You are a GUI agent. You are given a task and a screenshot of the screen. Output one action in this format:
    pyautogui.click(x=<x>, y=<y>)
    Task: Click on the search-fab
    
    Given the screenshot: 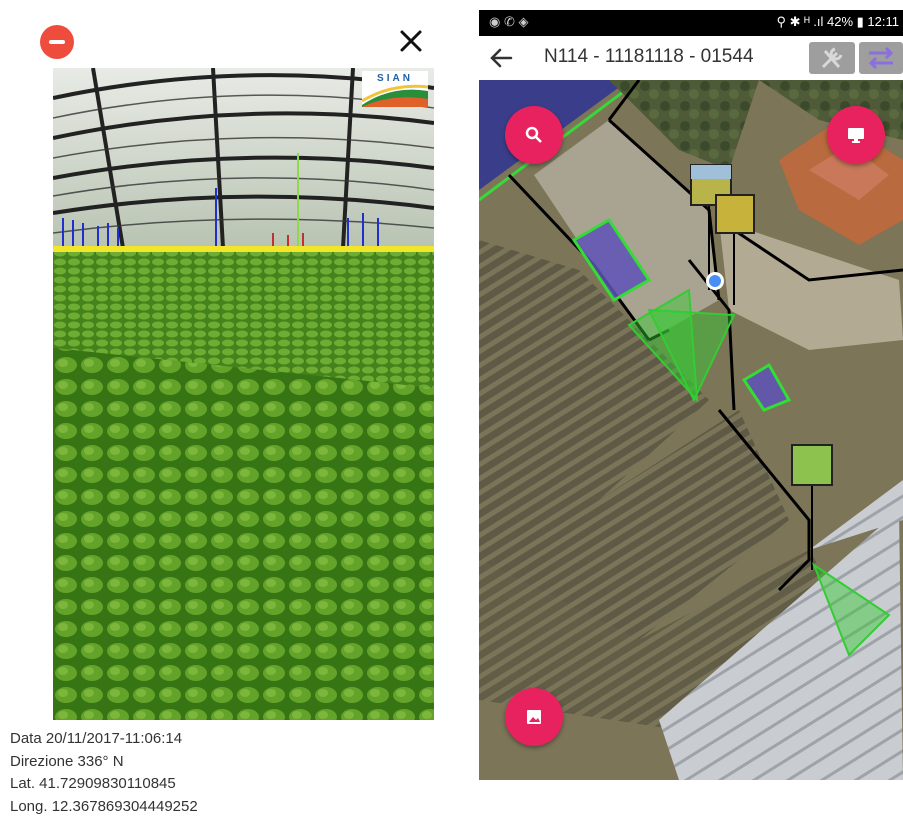 What is the action you would take?
    pyautogui.click(x=534, y=135)
    